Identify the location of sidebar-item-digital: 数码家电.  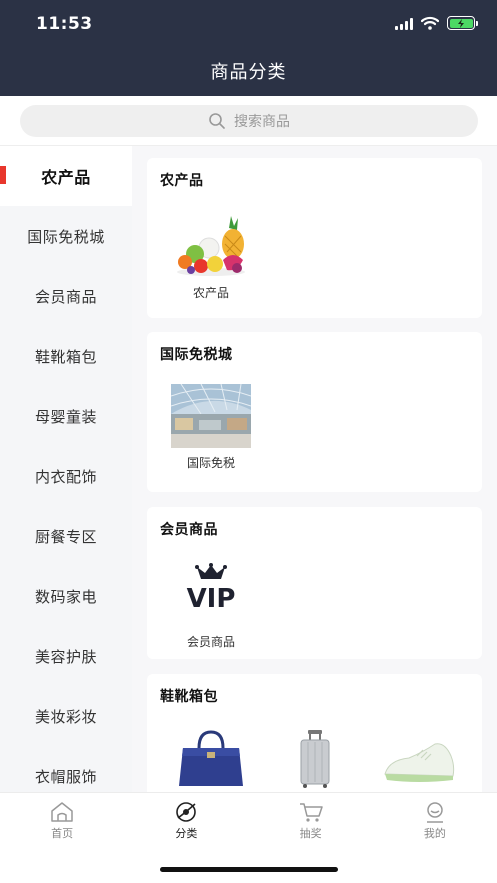
(66, 596).